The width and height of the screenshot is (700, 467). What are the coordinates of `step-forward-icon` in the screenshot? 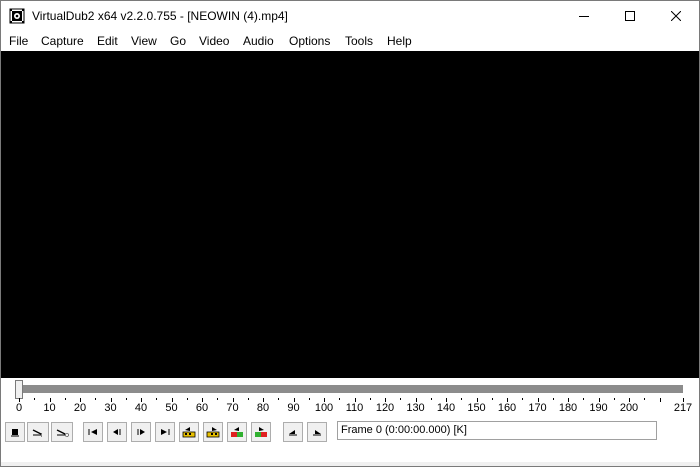 It's located at (141, 432).